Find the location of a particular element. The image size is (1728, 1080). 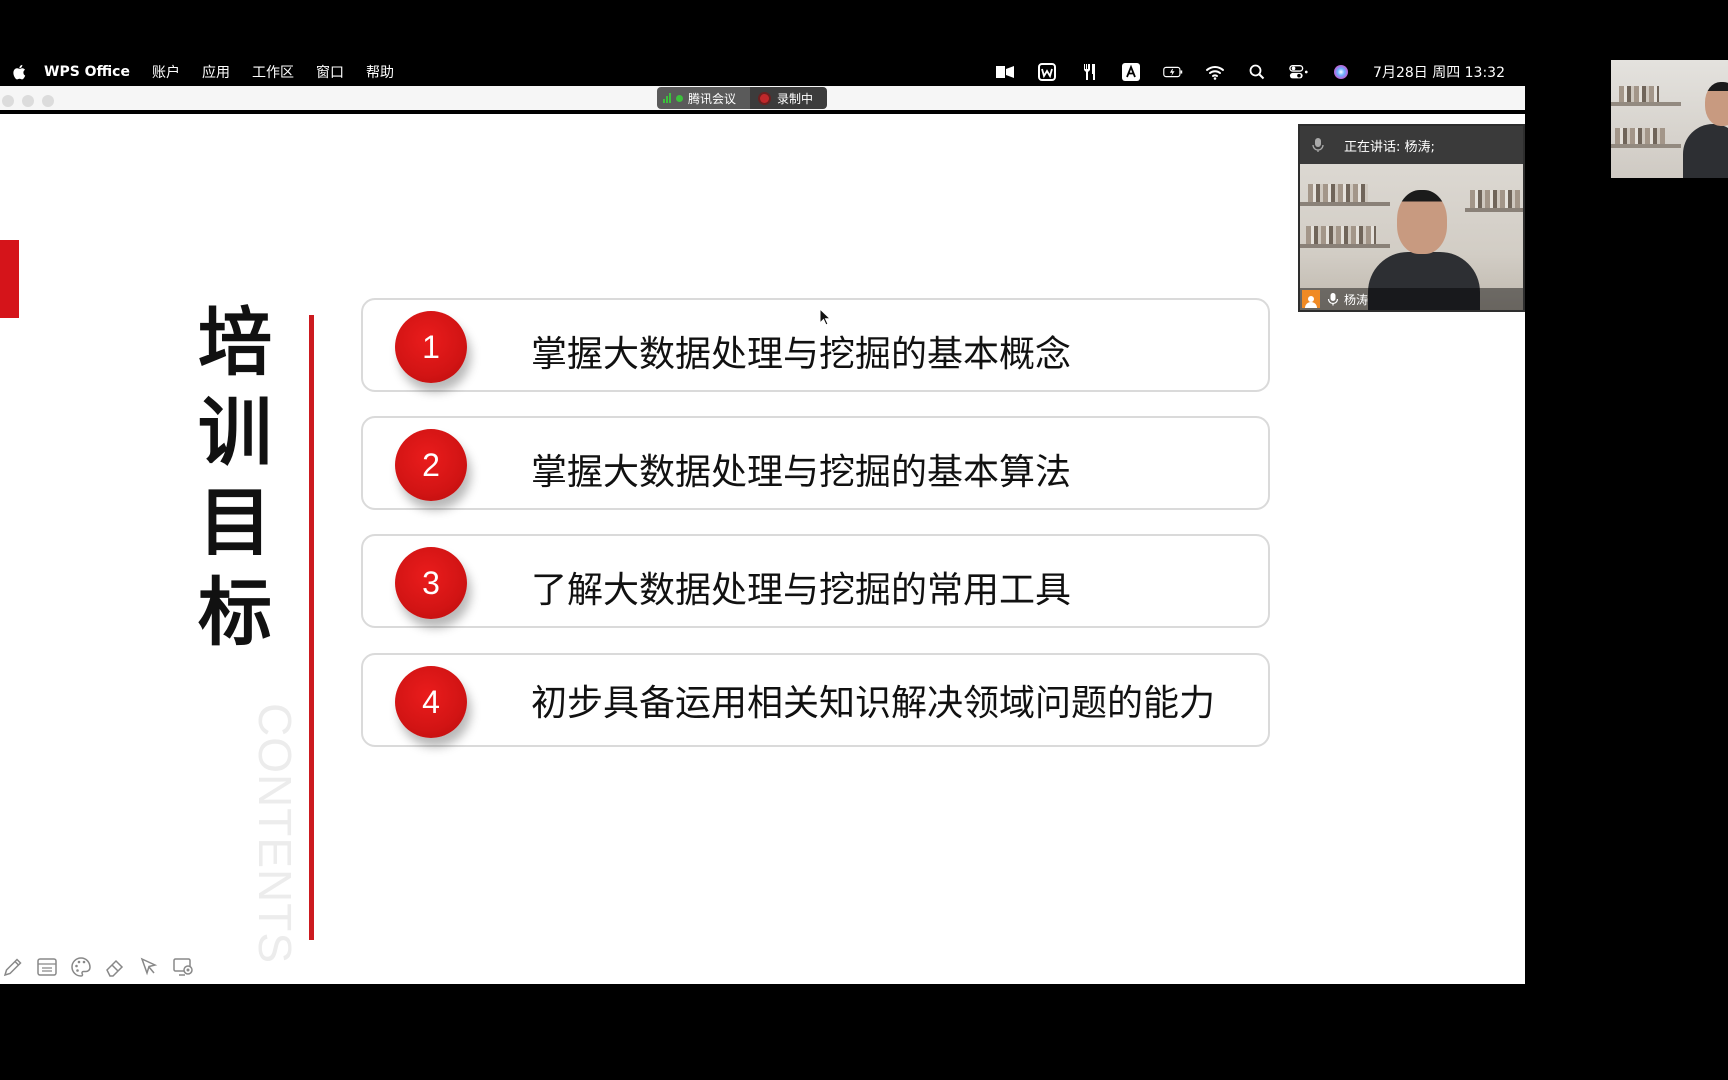

app-name: WPS Office is located at coordinates (87, 72).